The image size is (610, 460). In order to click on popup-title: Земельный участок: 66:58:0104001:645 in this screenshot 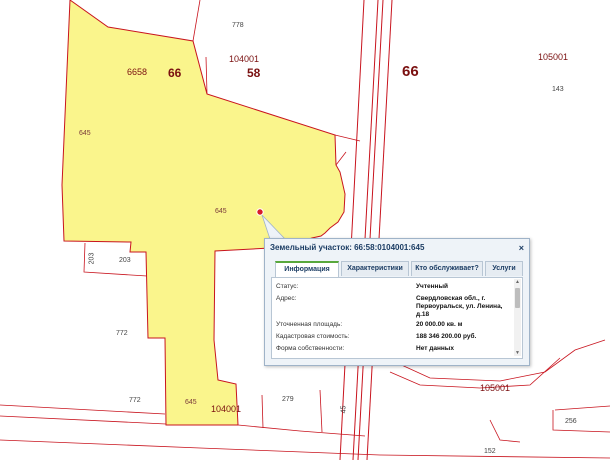, I will do `click(347, 247)`.